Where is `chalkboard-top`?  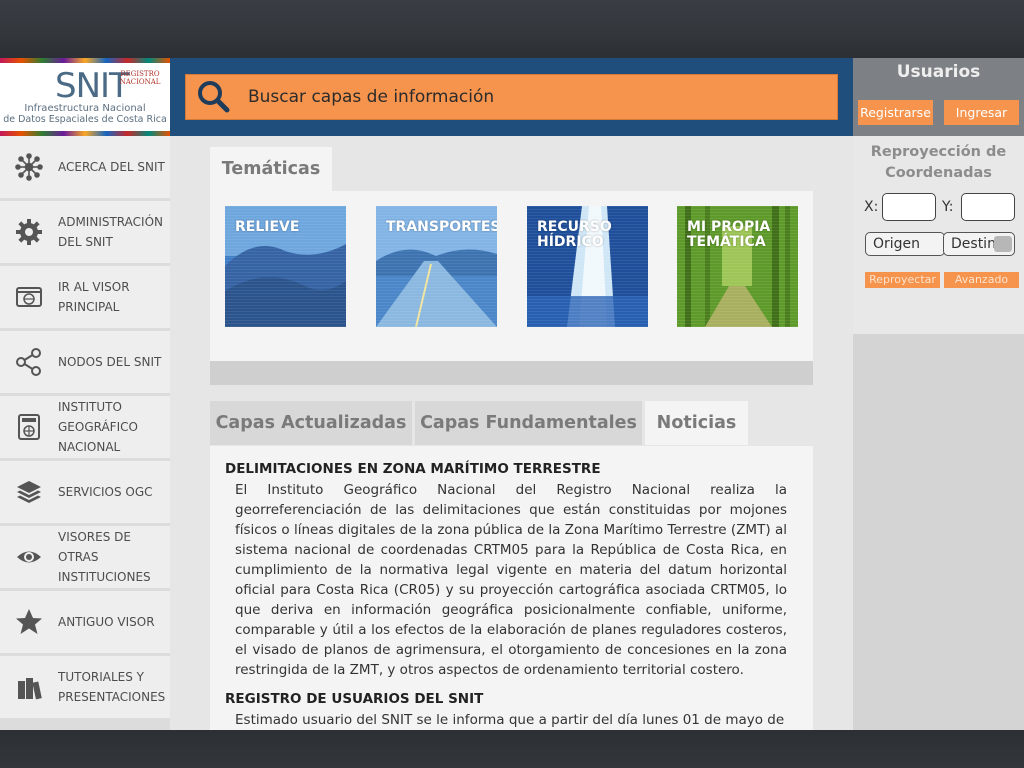
chalkboard-top is located at coordinates (512, 29).